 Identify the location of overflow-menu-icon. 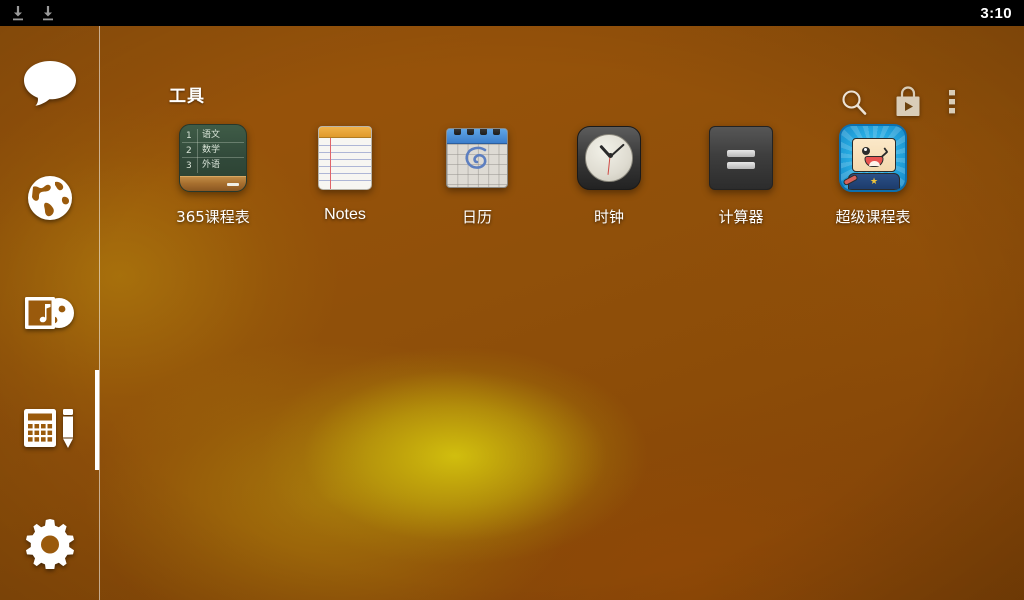
(952, 102).